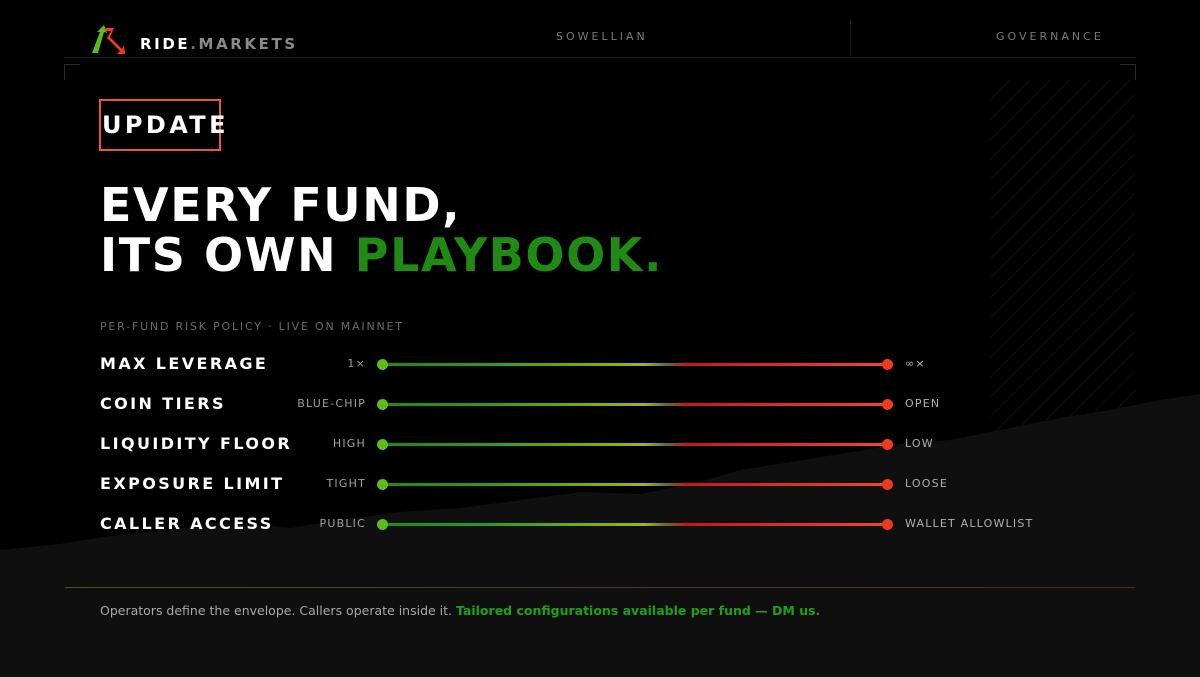  Describe the element at coordinates (356, 363) in the screenshot. I see `policy-low-label: 1×` at that location.